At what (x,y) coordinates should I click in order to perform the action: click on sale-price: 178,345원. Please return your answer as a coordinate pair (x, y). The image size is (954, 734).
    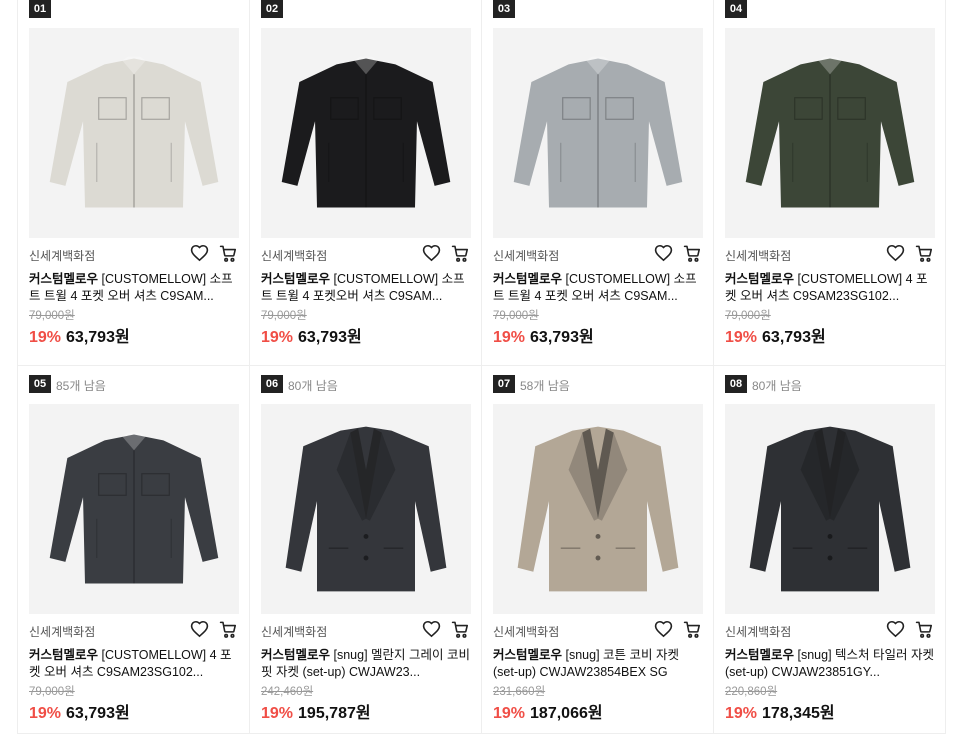
    Looking at the image, I should click on (798, 713).